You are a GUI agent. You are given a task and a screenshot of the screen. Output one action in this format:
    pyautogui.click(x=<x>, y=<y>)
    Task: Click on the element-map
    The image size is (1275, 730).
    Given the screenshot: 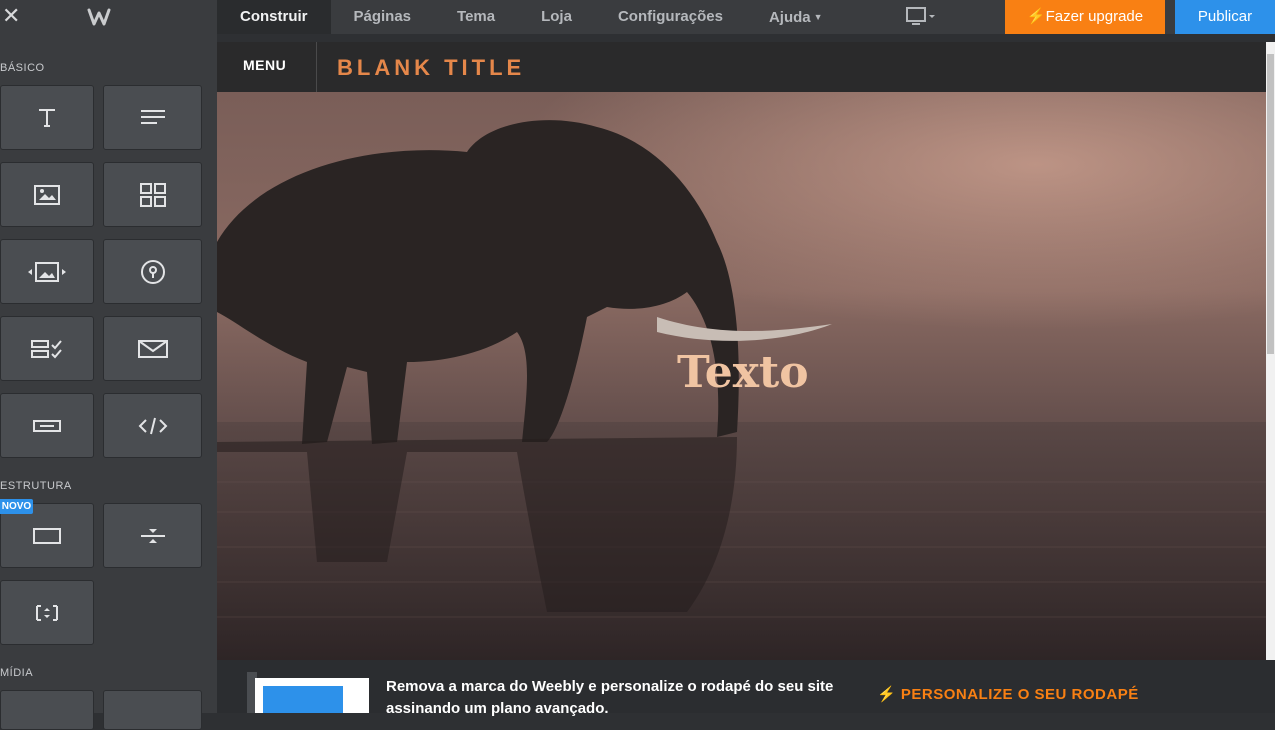 What is the action you would take?
    pyautogui.click(x=152, y=271)
    